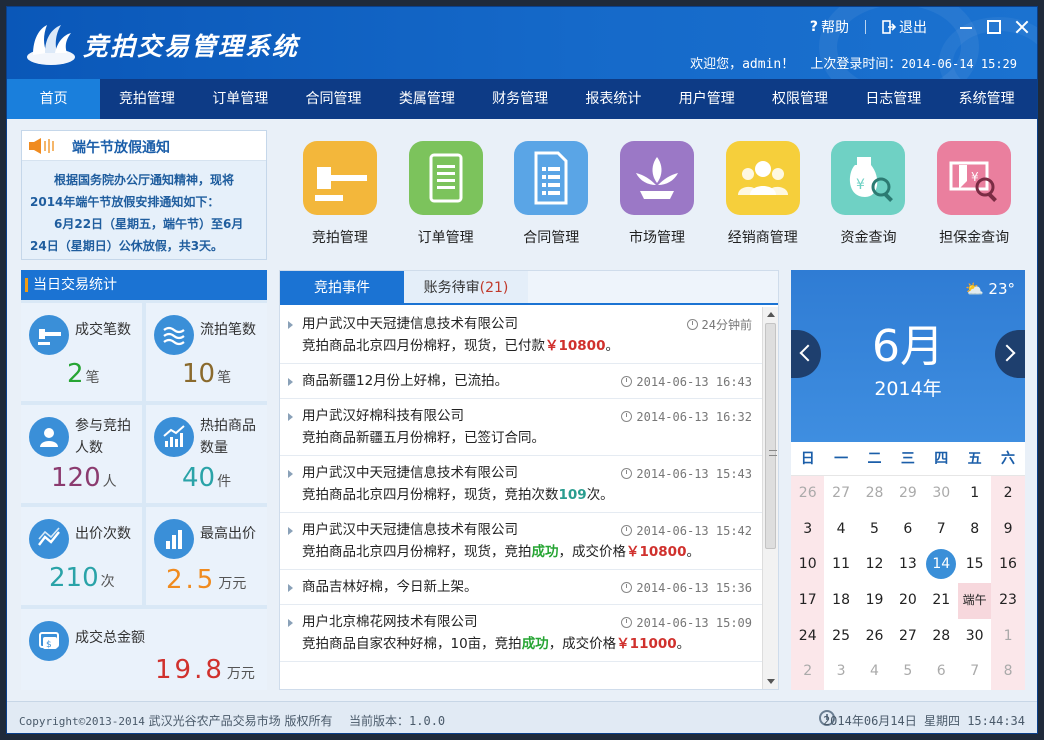 This screenshot has width=1044, height=740. Describe the element at coordinates (941, 601) in the screenshot. I see `calendar-day: 21` at that location.